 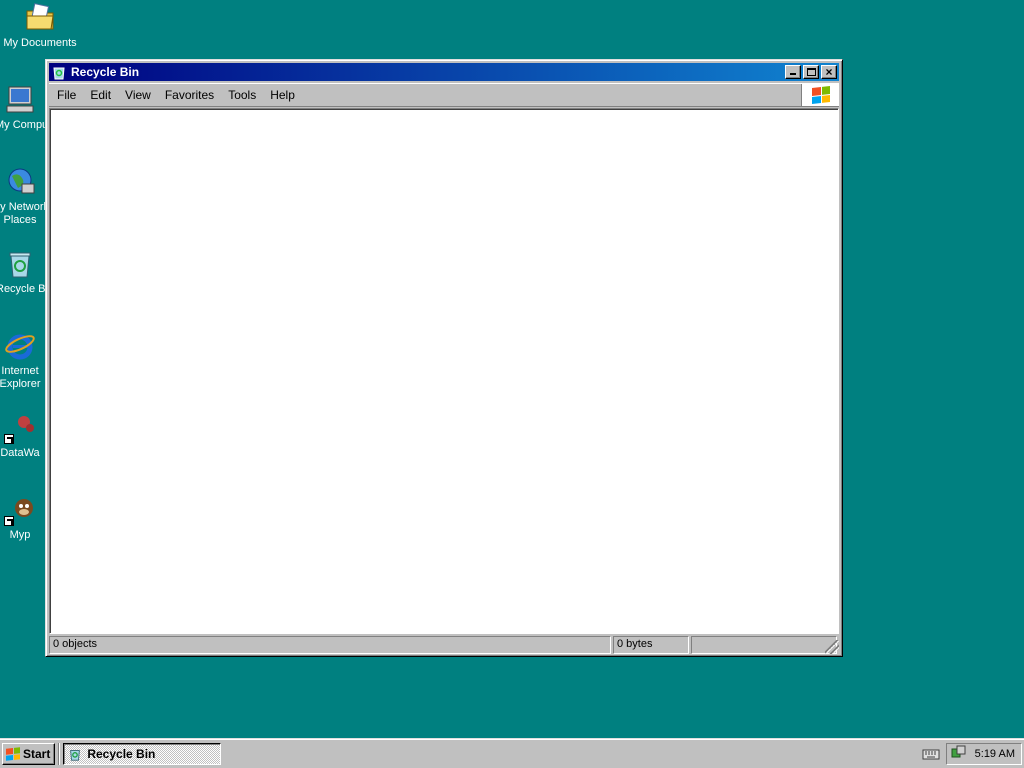 I want to click on title-bar: Recycle Bin ×, so click(x=444, y=72).